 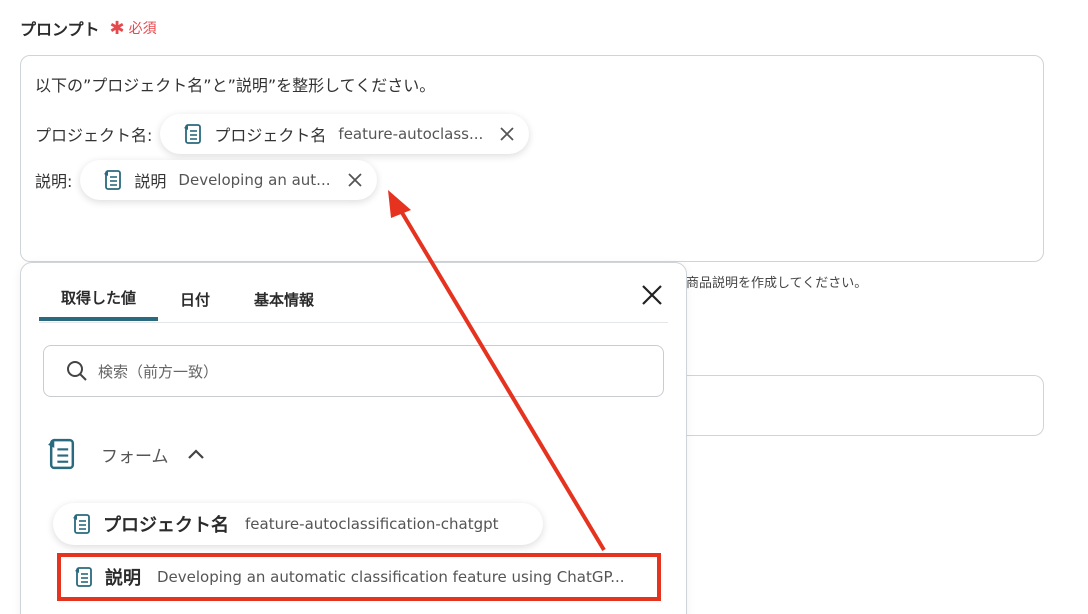 What do you see at coordinates (777, 283) in the screenshot?
I see `helper-text: 商品説明を作成してください。` at bounding box center [777, 283].